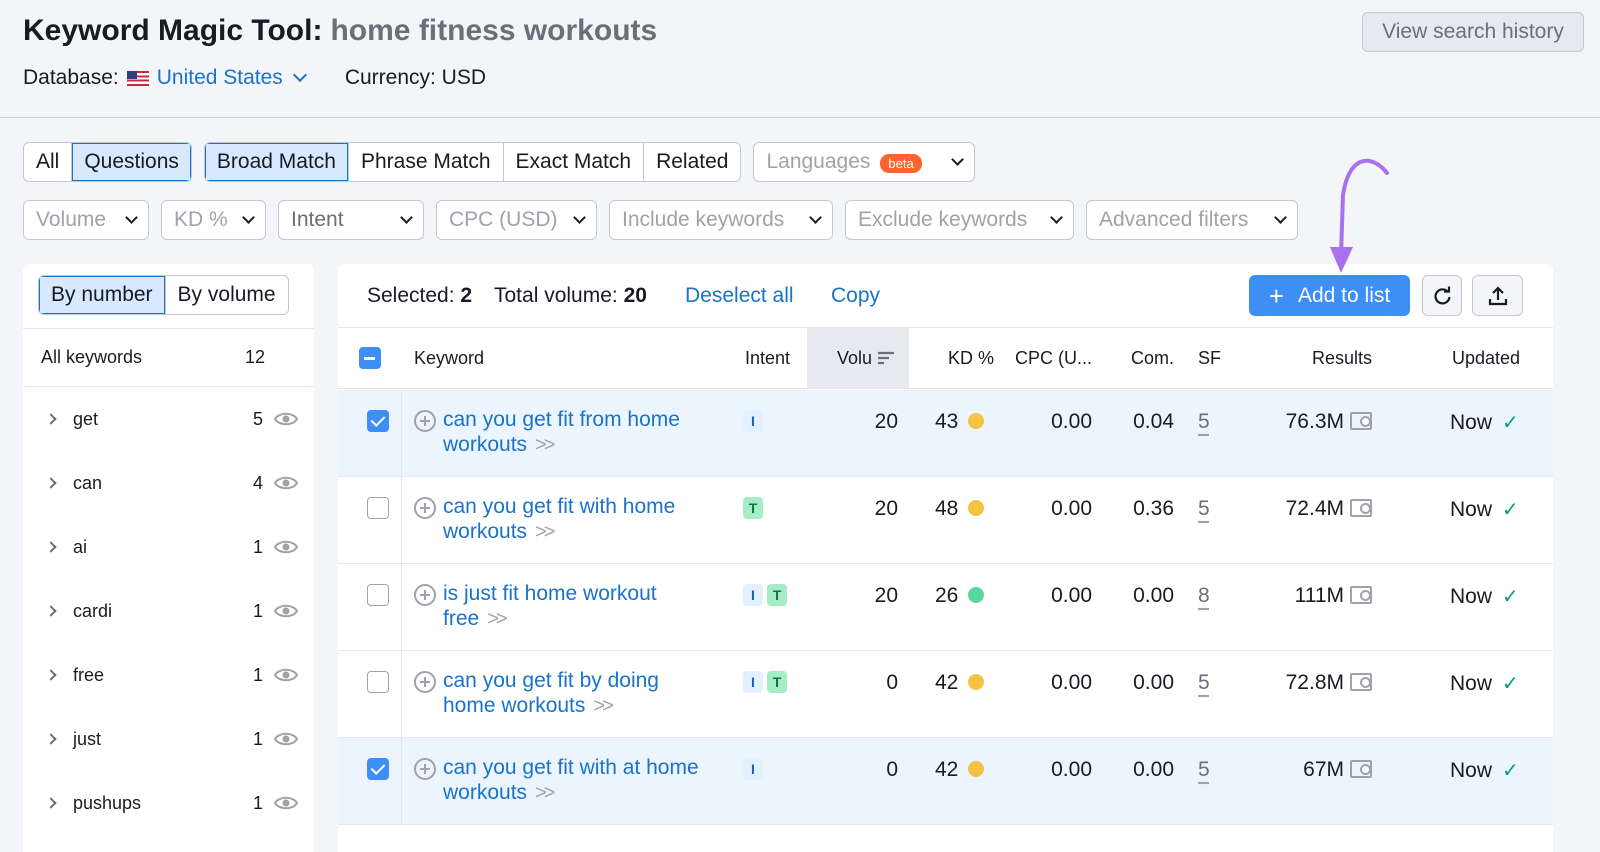 The height and width of the screenshot is (852, 1600). Describe the element at coordinates (102, 295) in the screenshot. I see `tab-by-number: By number` at that location.